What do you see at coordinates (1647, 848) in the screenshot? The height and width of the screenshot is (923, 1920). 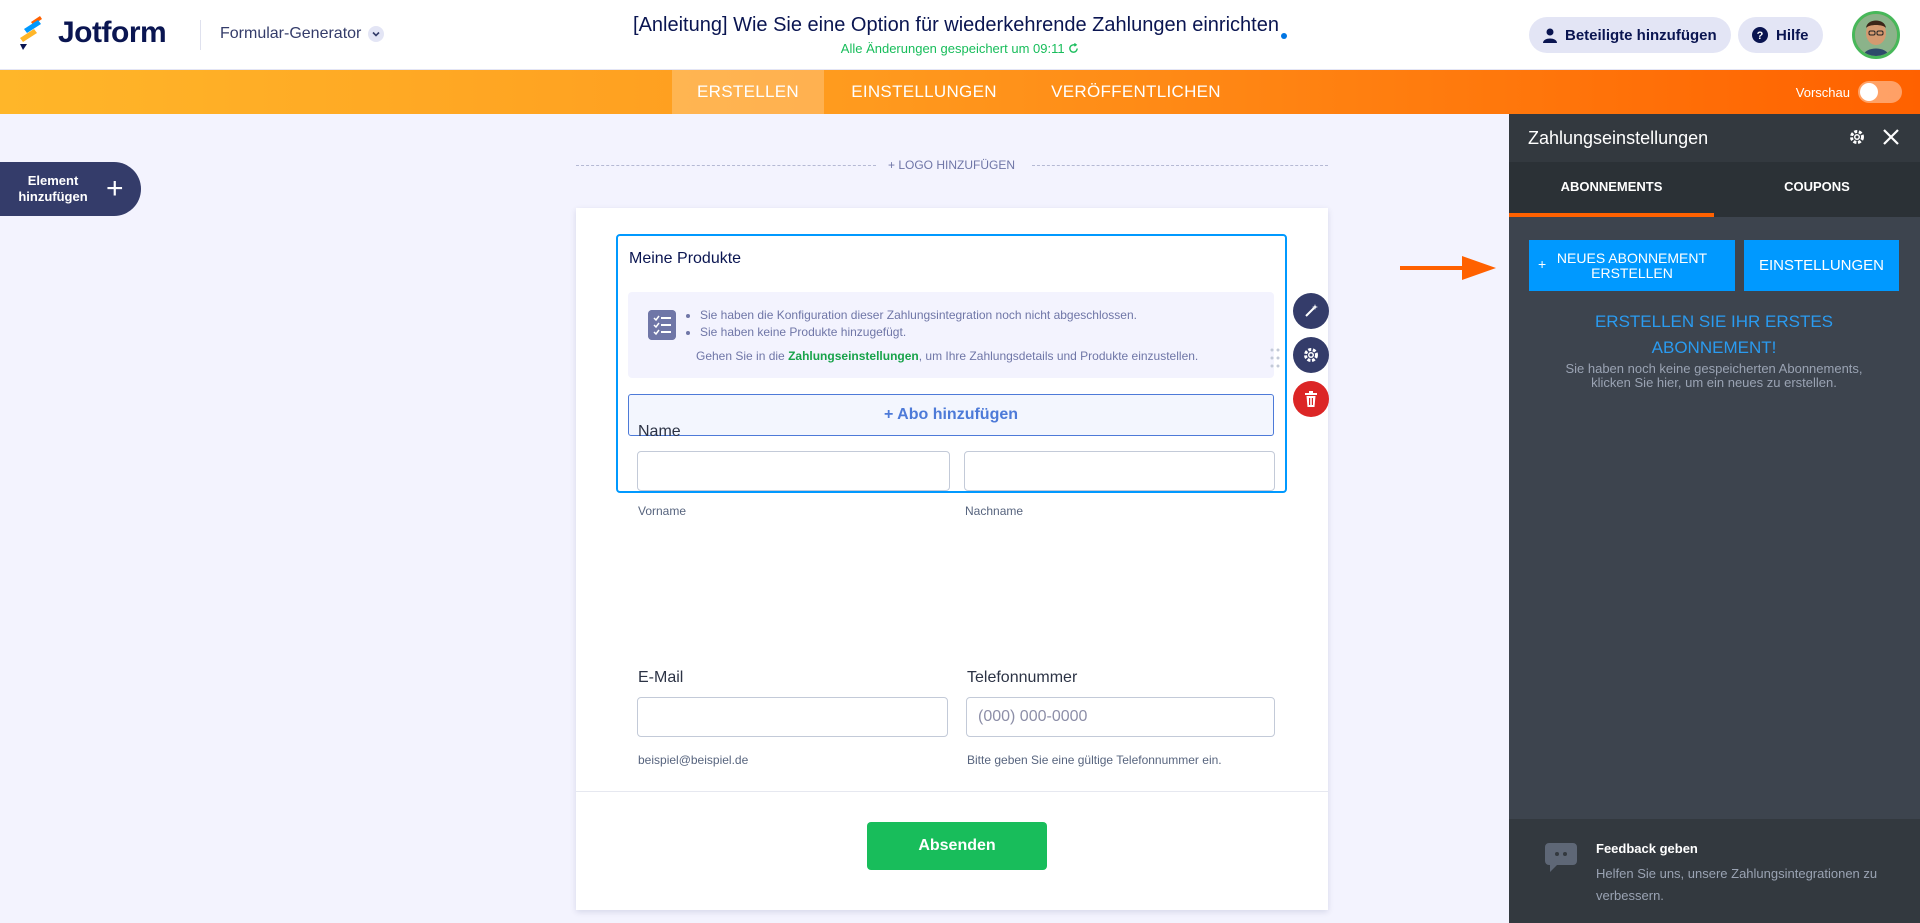 I see `feedback-title: Feedback geben` at bounding box center [1647, 848].